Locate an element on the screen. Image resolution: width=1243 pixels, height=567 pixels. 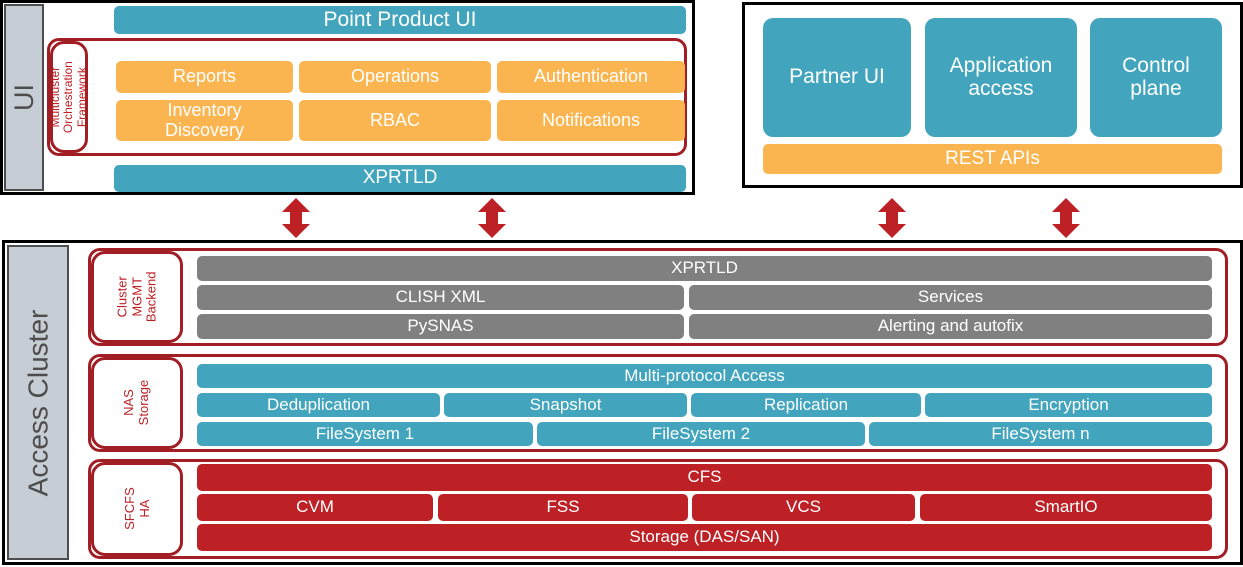
multicluster-framework-tab: Multicluster Orchestration Framework is located at coordinates (68, 97).